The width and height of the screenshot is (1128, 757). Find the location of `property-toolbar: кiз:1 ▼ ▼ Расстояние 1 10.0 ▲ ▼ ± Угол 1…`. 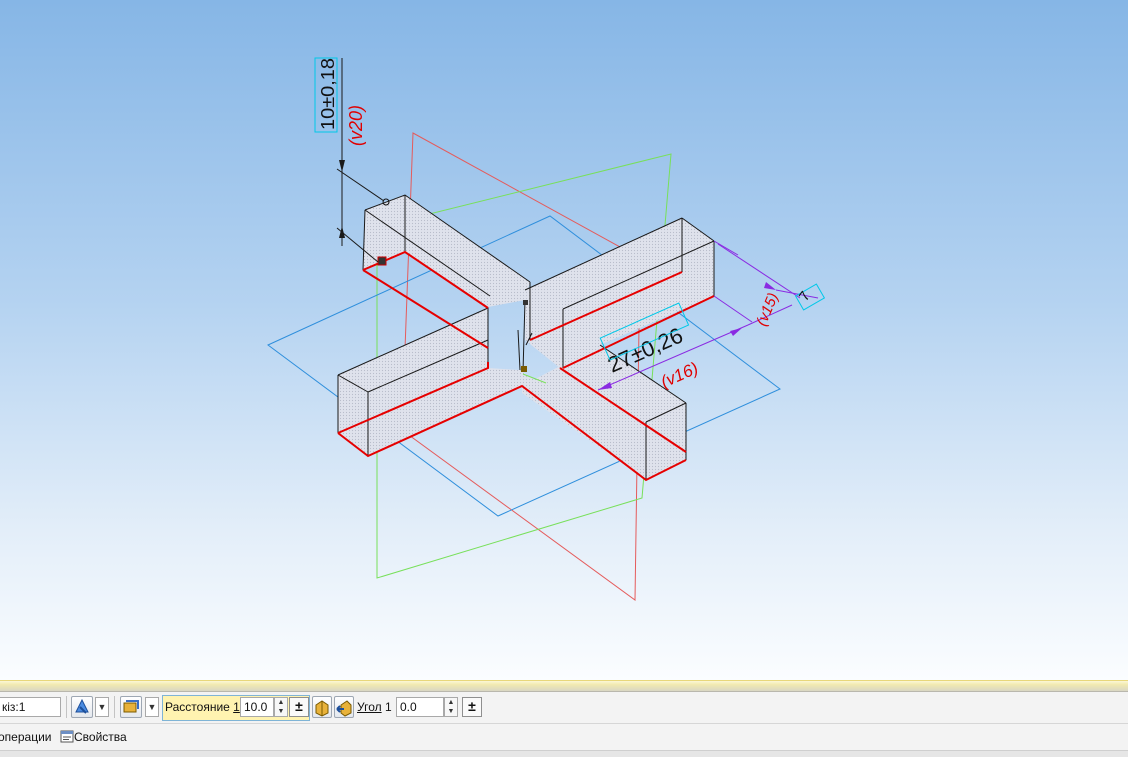

property-toolbar: кiз:1 ▼ ▼ Расстояние 1 10.0 ▲ ▼ ± Угол 1… is located at coordinates (564, 708).